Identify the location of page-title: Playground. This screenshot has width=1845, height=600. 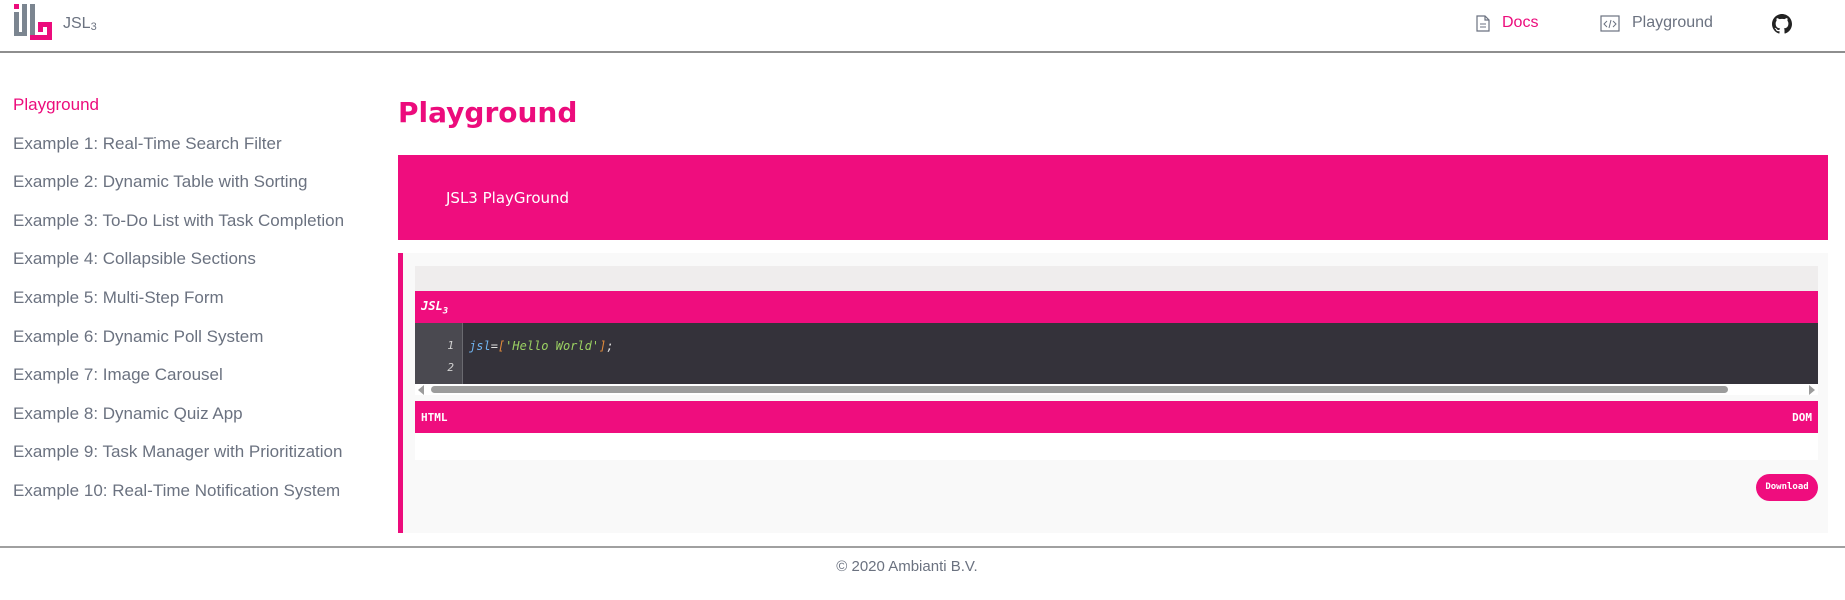
(488, 112).